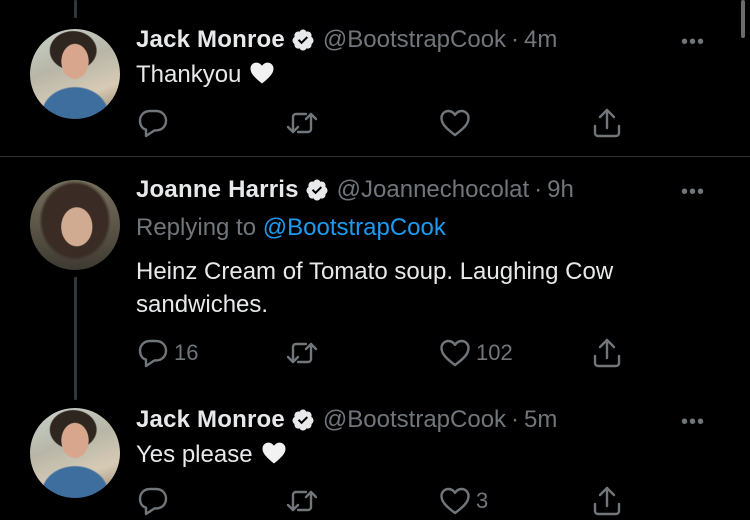 The height and width of the screenshot is (520, 750). Describe the element at coordinates (375, 502) in the screenshot. I see `tweet-actions: 3` at that location.